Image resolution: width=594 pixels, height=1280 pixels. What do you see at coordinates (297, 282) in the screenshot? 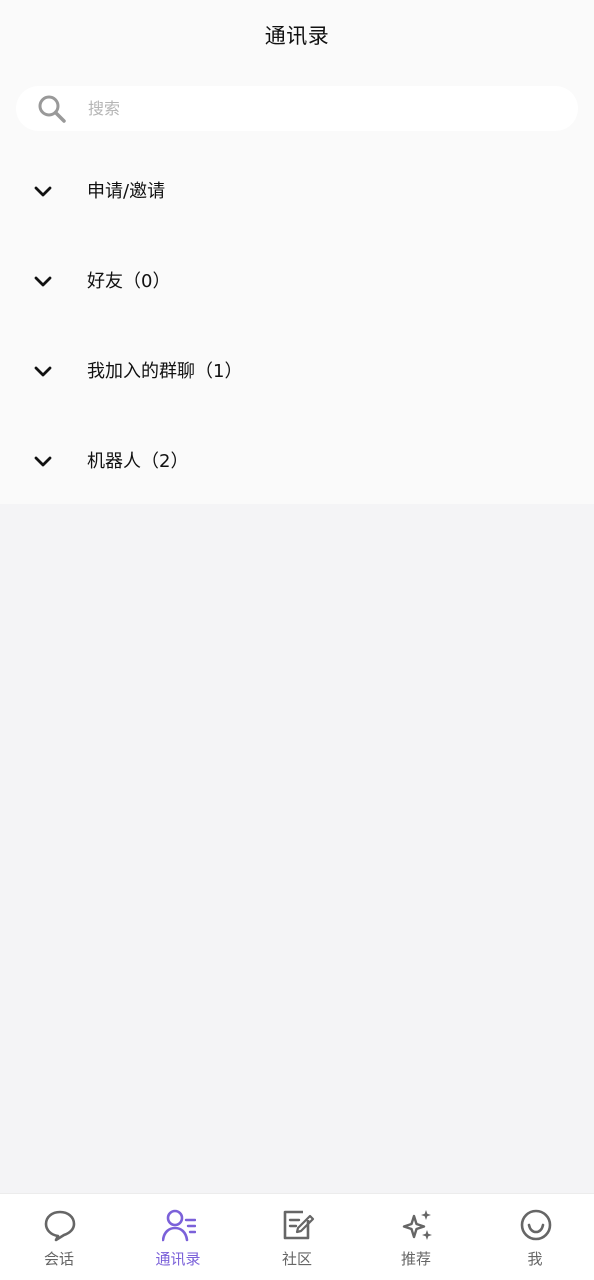
I see `group-friends: 好友（0）` at bounding box center [297, 282].